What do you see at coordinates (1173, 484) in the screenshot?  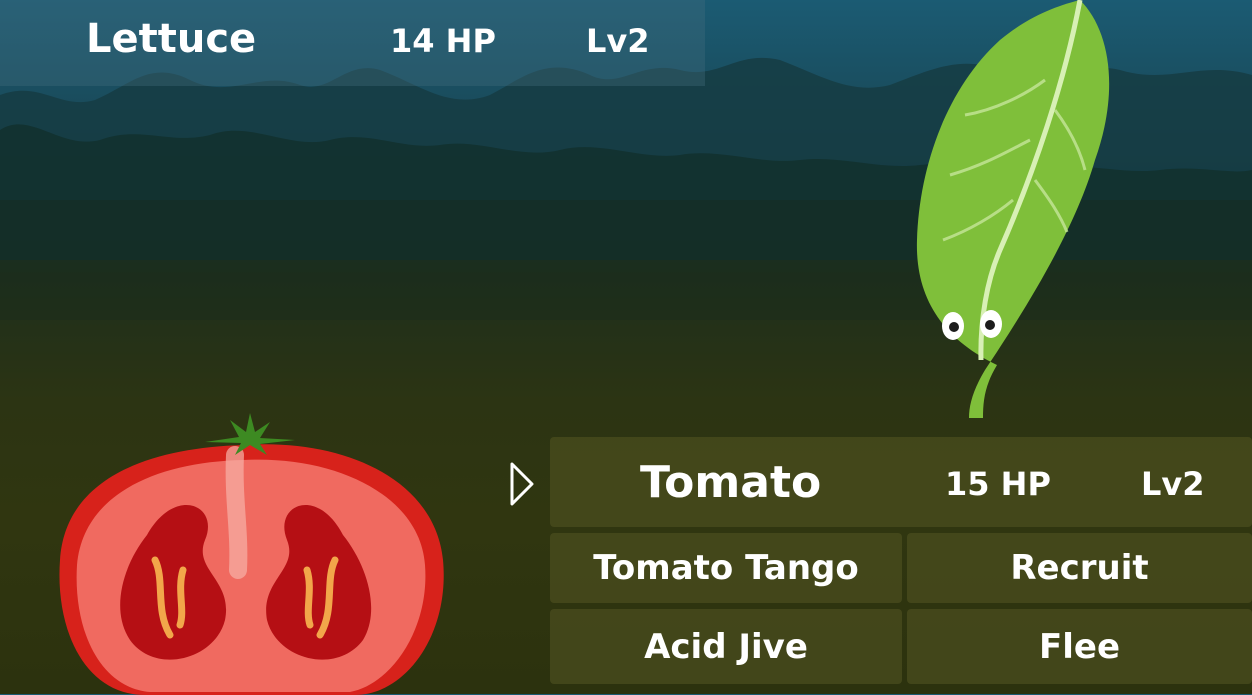 I see `player-level: Lv2` at bounding box center [1173, 484].